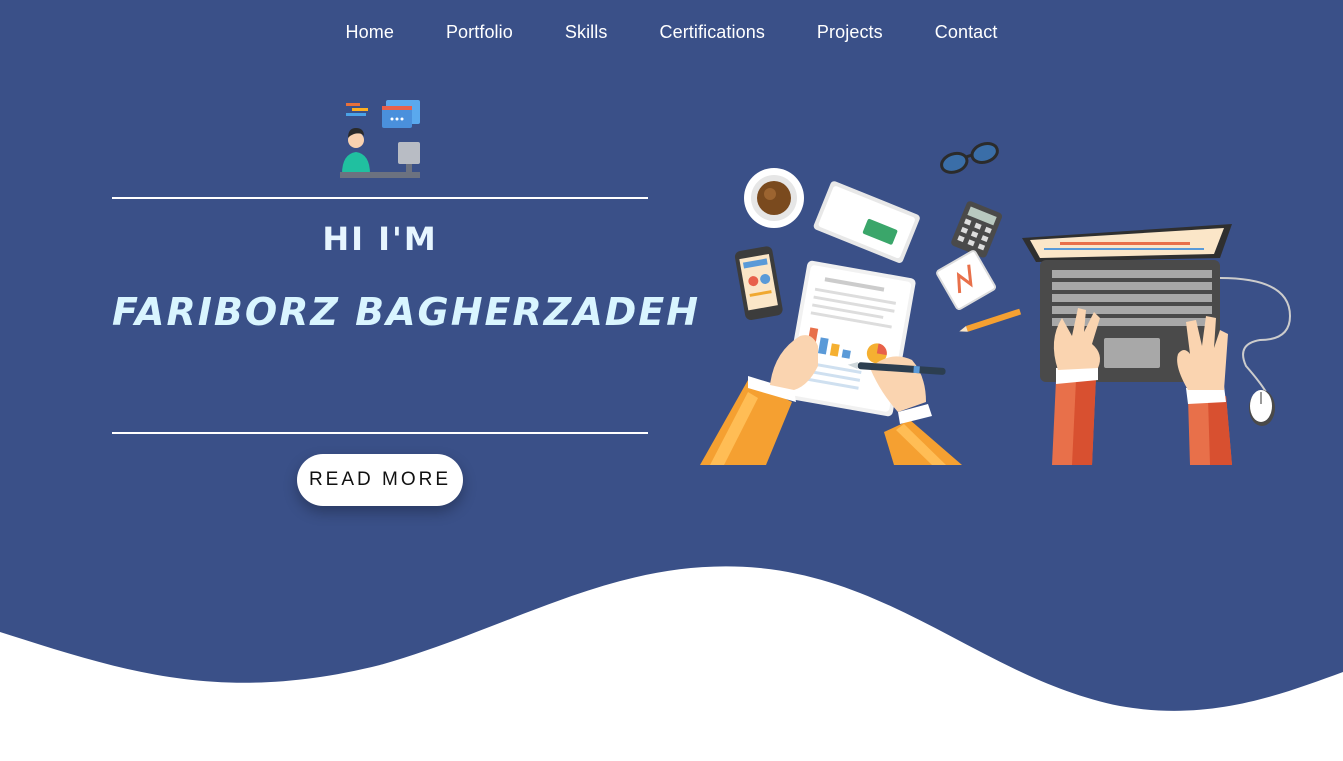  I want to click on notepad-icon, so click(866, 222).